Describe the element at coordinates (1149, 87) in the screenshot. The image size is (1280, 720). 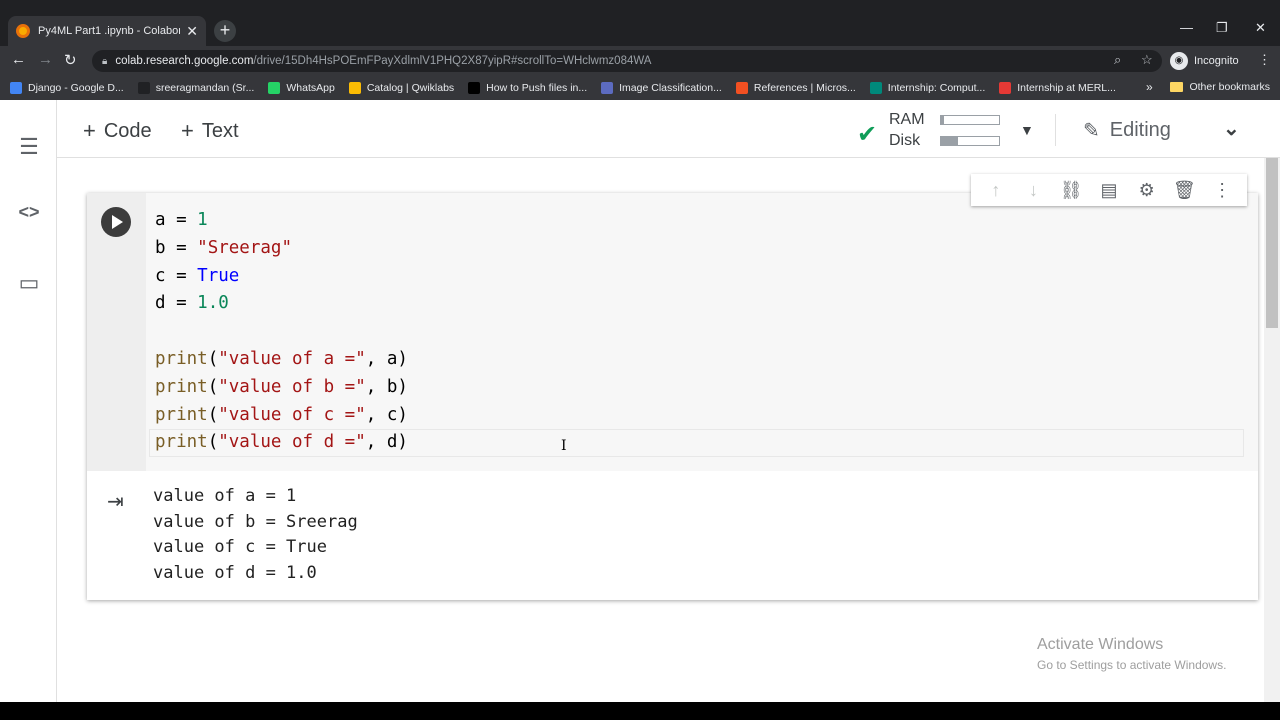
I see `more-bookmarks-icon: »` at that location.